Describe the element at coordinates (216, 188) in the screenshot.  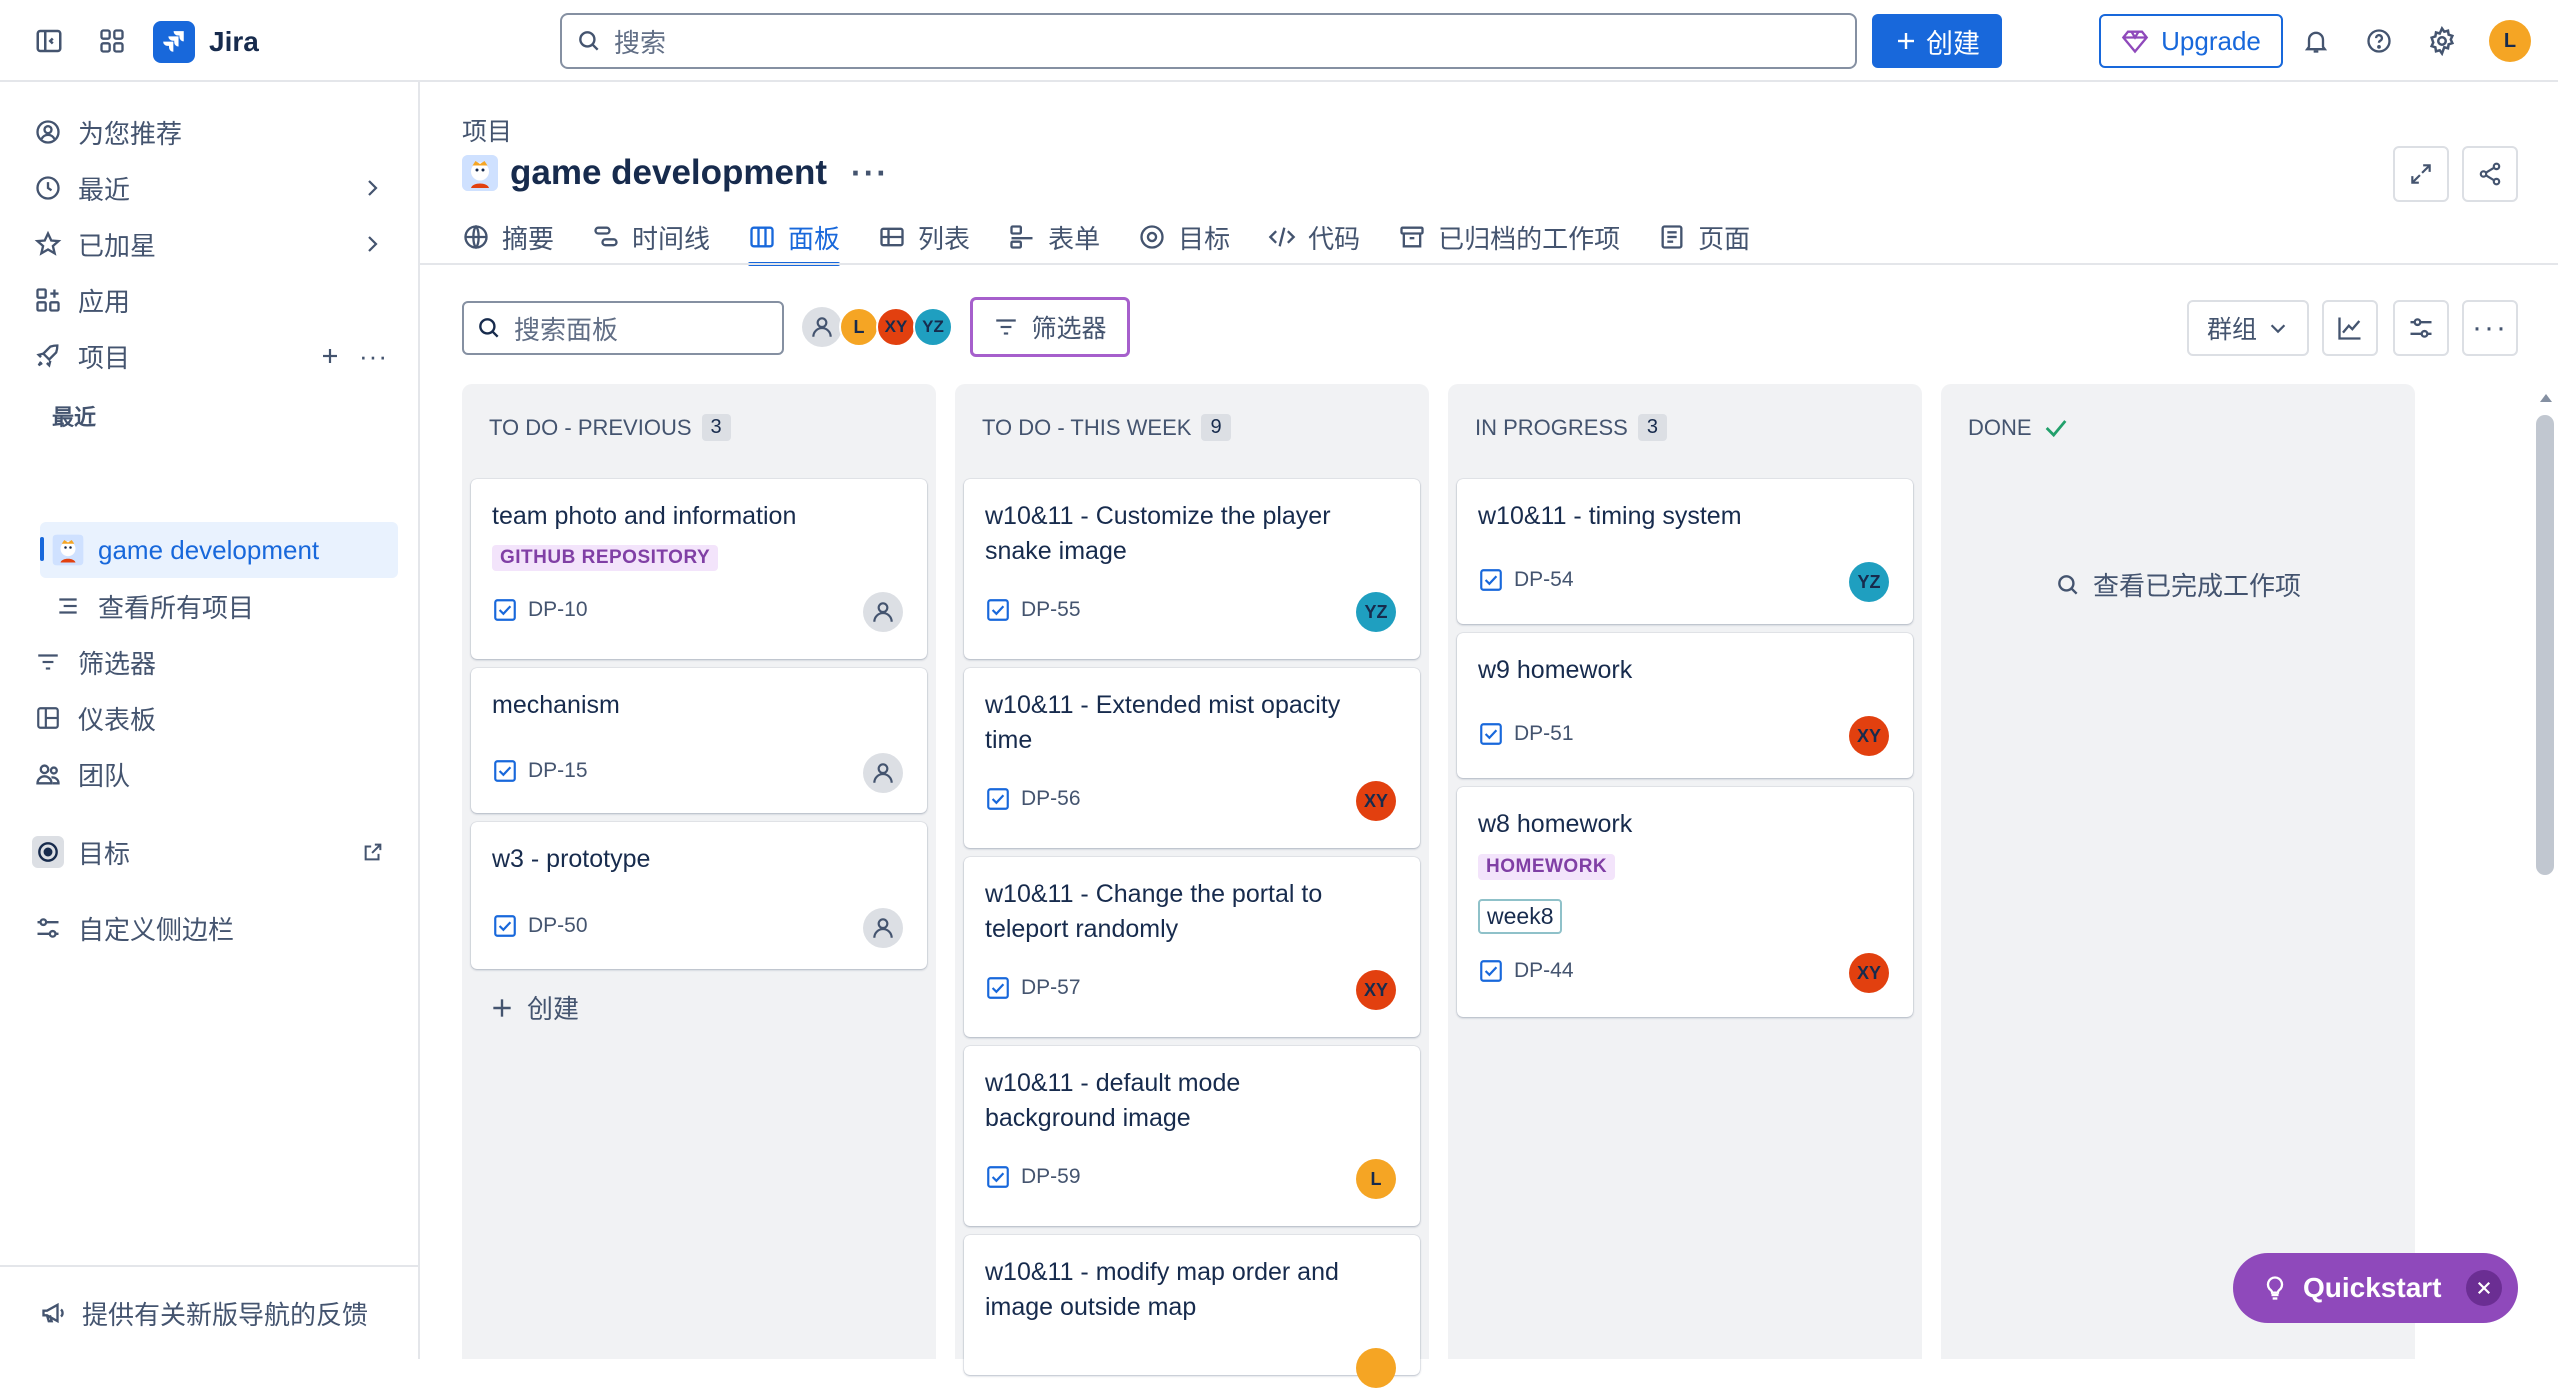
I see `sidebar-item-recent: 最近` at that location.